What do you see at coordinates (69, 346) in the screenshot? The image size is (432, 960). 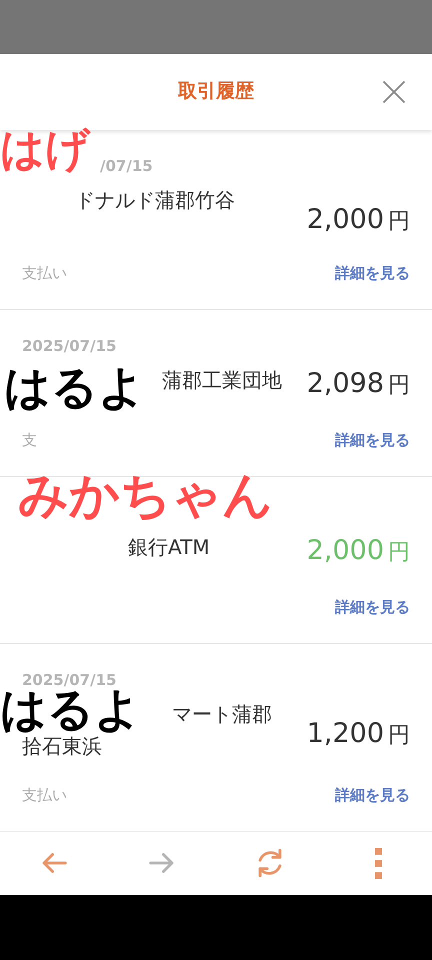 I see `transaction-date: 2025/07/15` at bounding box center [69, 346].